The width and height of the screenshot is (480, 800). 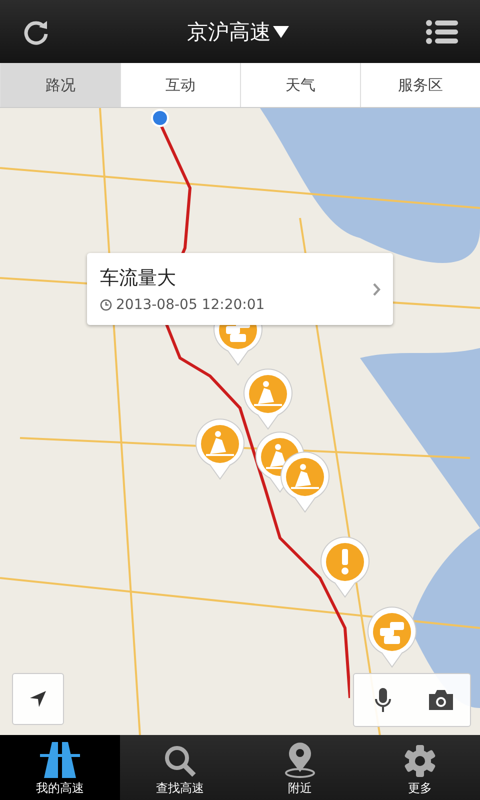 I want to click on tab: 互动, so click(x=180, y=85).